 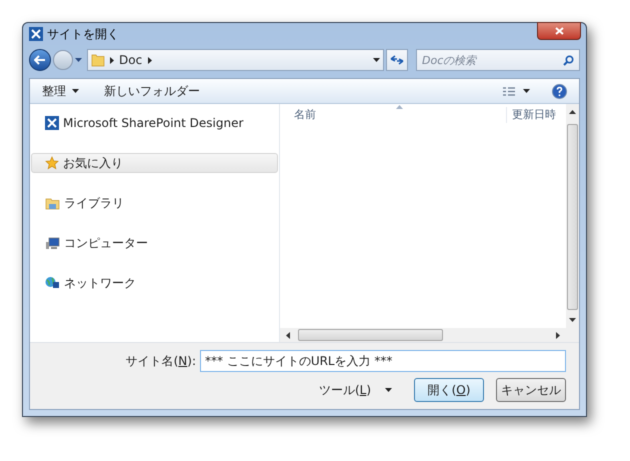 What do you see at coordinates (355, 390) in the screenshot?
I see `tools-button: ツール(L)` at bounding box center [355, 390].